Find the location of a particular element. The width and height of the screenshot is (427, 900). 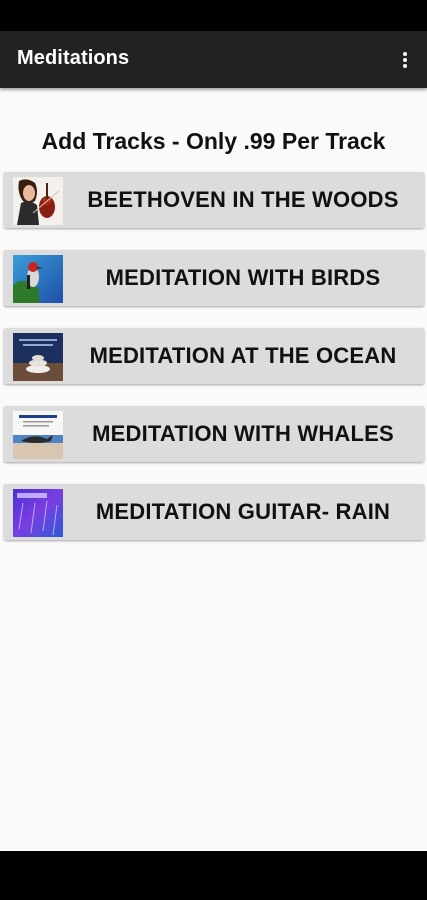

violinist-thumbnail is located at coordinates (38, 201).